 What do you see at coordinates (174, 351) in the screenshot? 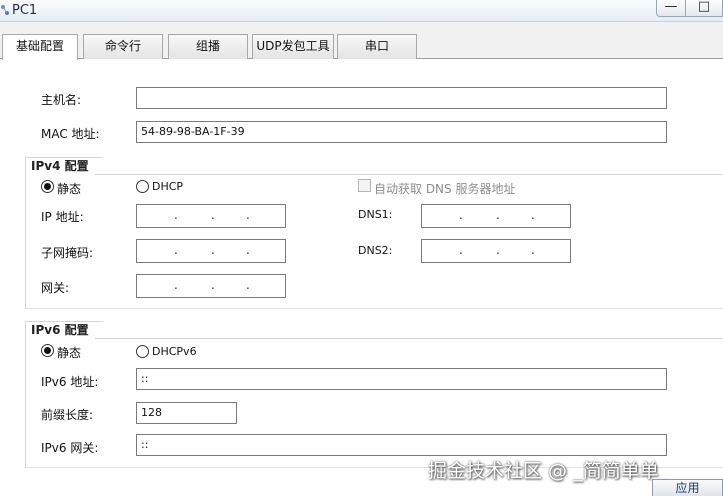
I see `ipv6-dhcpv6-label: DHCPv6` at bounding box center [174, 351].